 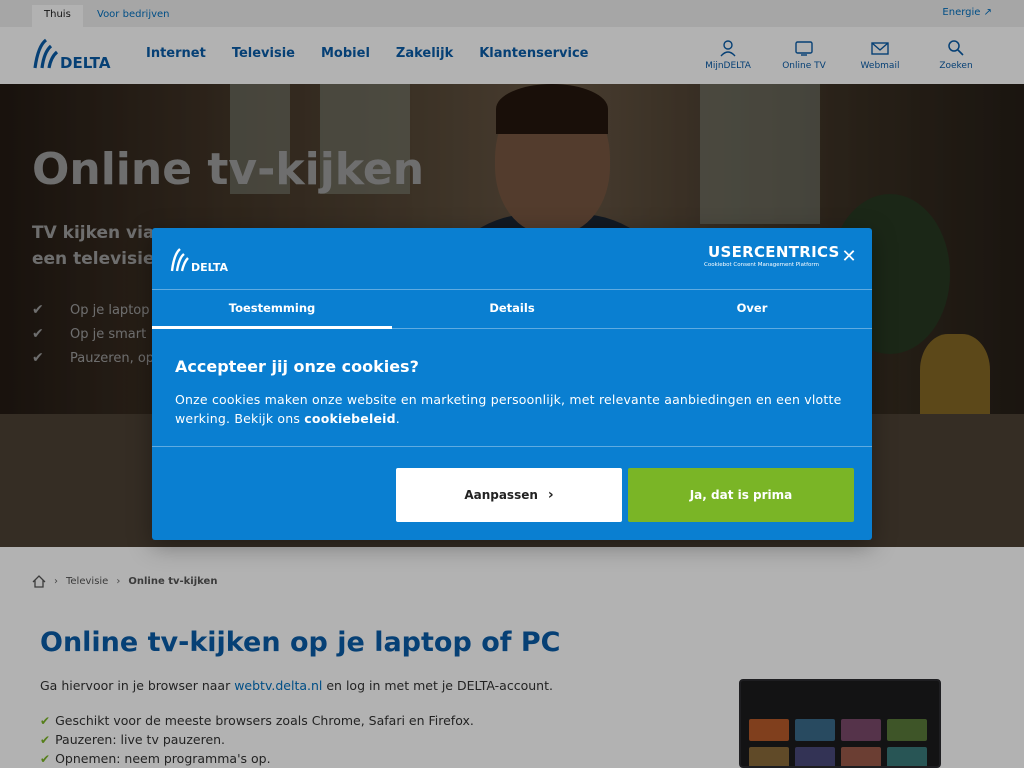 I want to click on delta-logo: DELTA, so click(x=201, y=260).